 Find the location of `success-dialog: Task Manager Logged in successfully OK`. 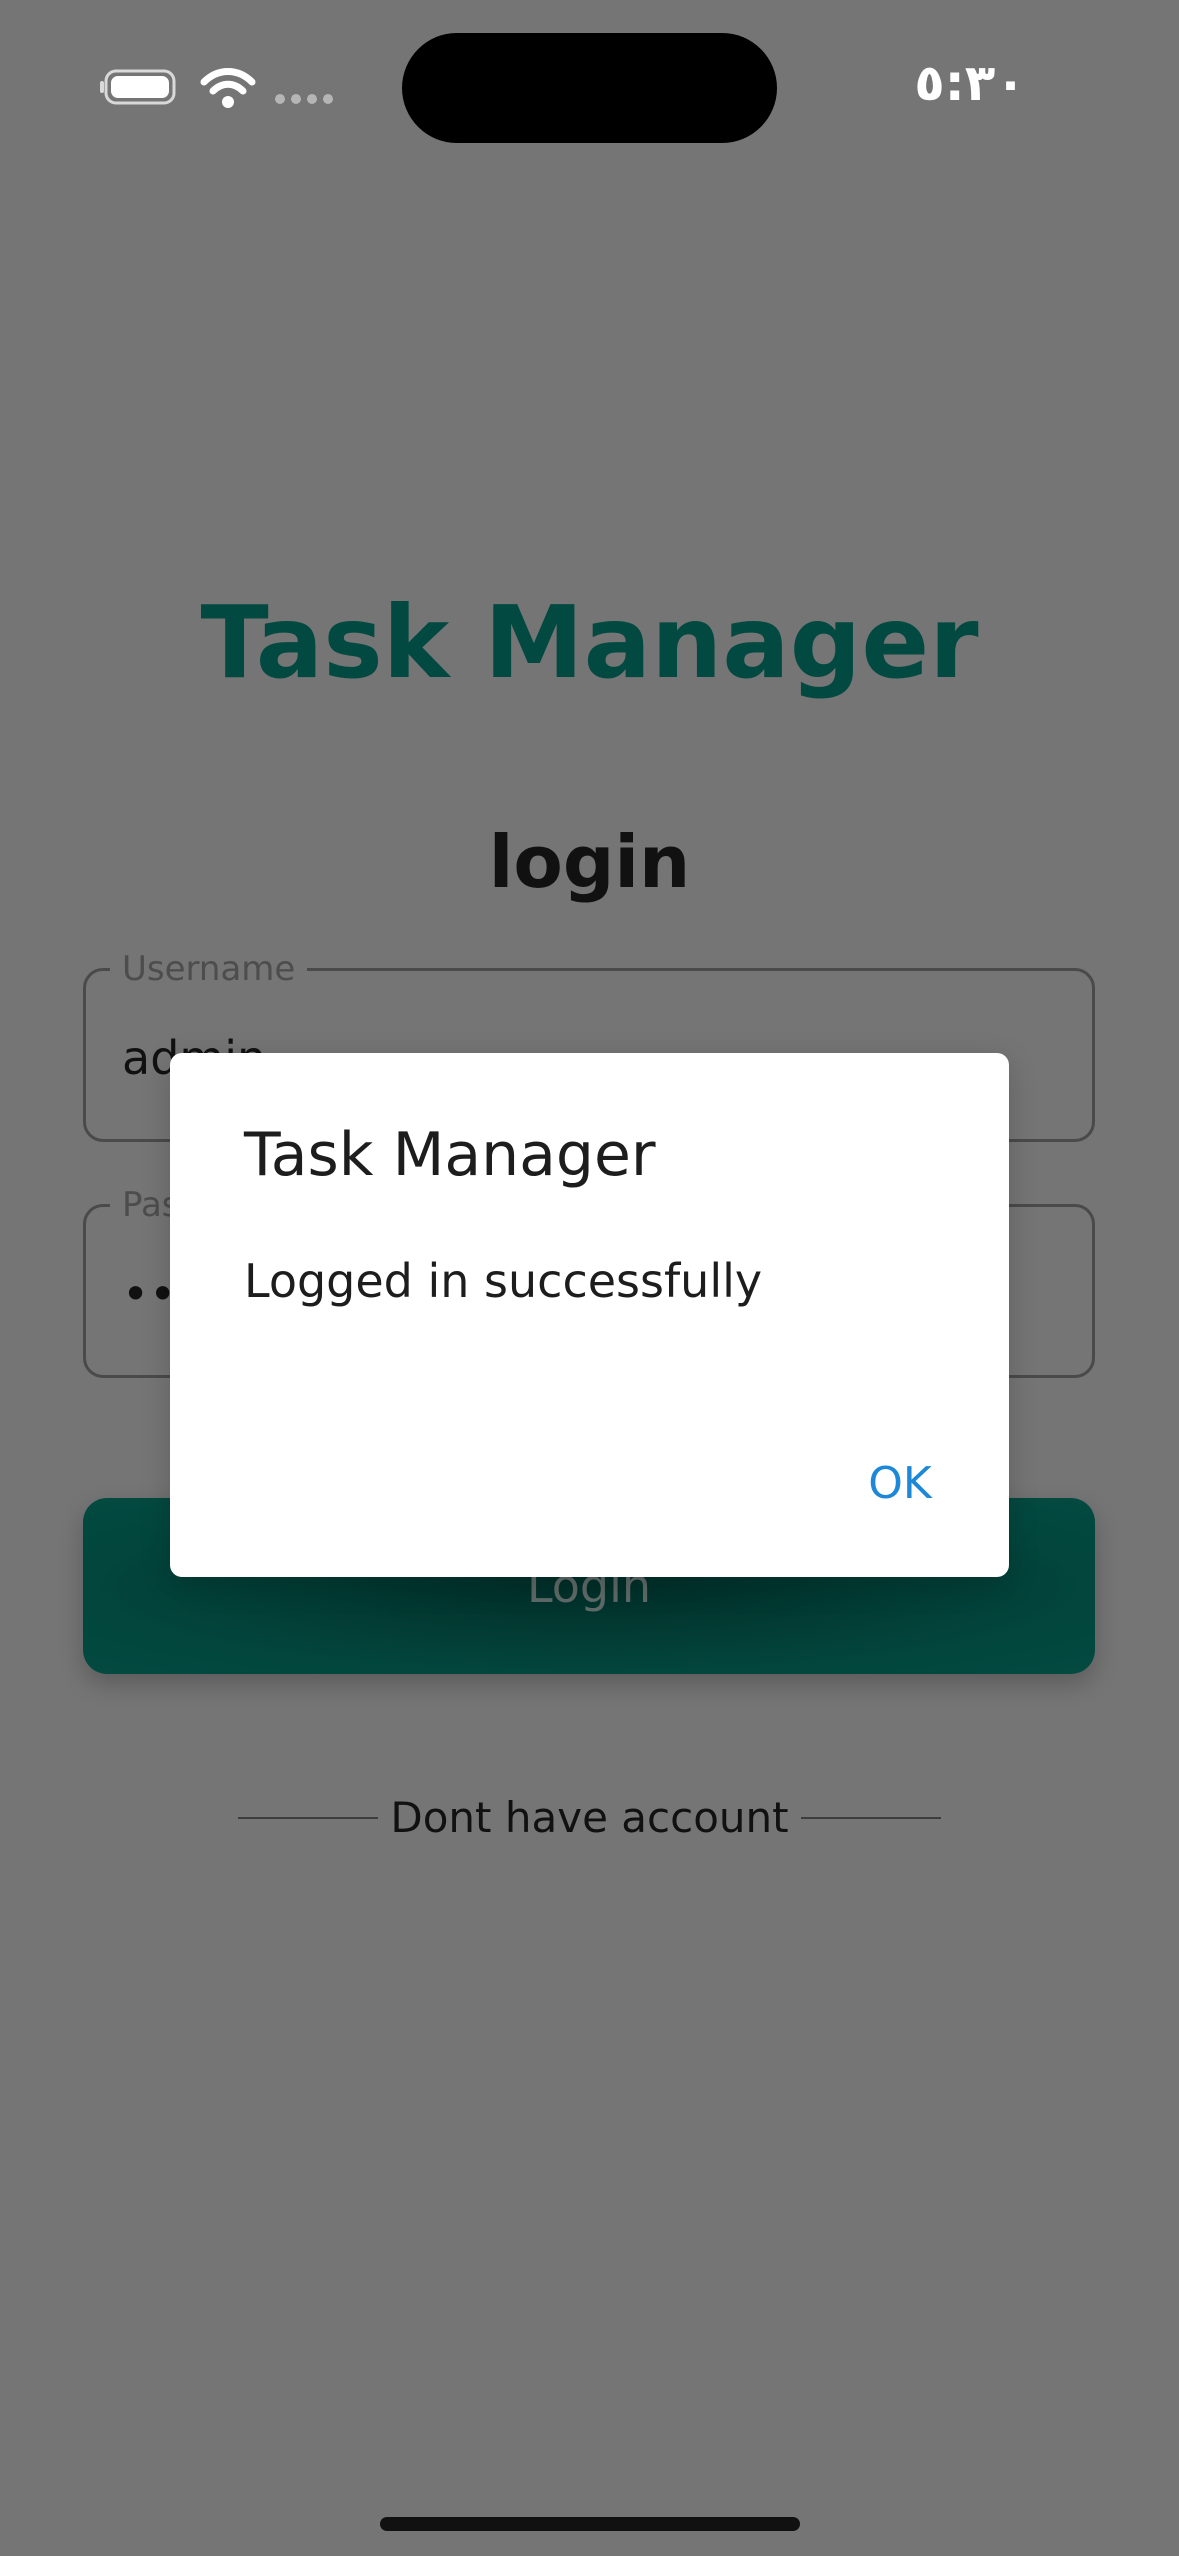

success-dialog: Task Manager Logged in successfully OK is located at coordinates (589, 1315).